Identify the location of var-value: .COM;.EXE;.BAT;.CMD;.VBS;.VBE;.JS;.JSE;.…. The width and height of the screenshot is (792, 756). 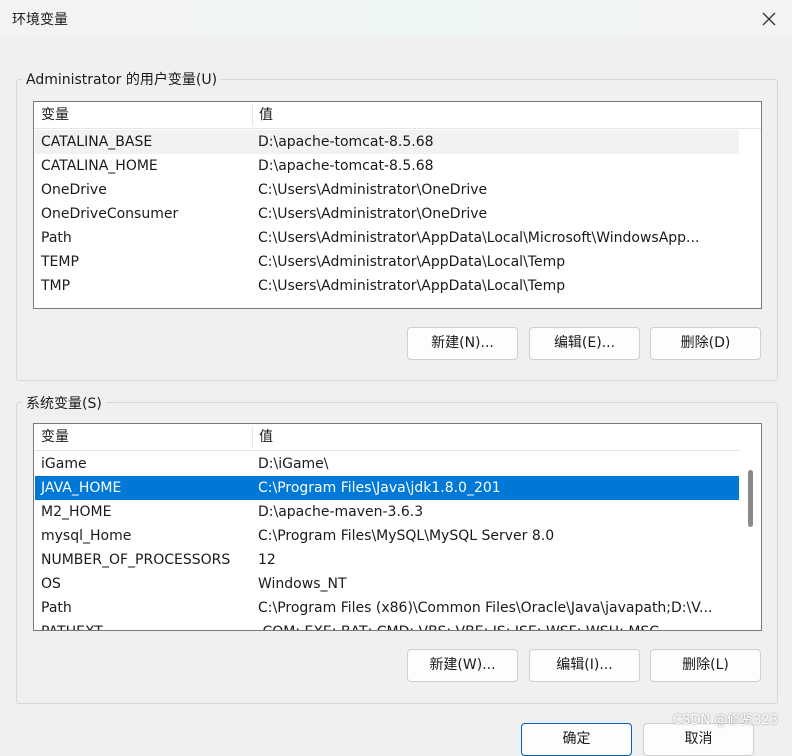
(498, 625).